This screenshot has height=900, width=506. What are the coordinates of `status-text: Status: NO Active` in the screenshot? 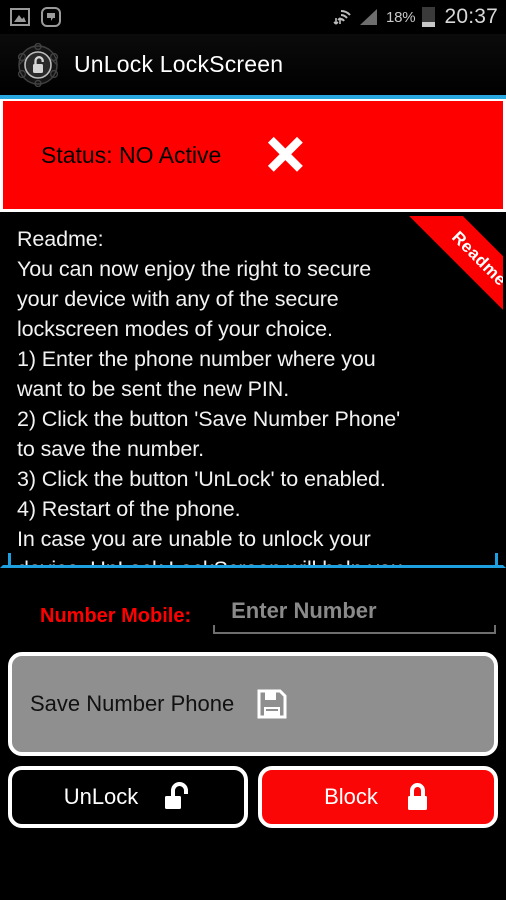 It's located at (131, 154).